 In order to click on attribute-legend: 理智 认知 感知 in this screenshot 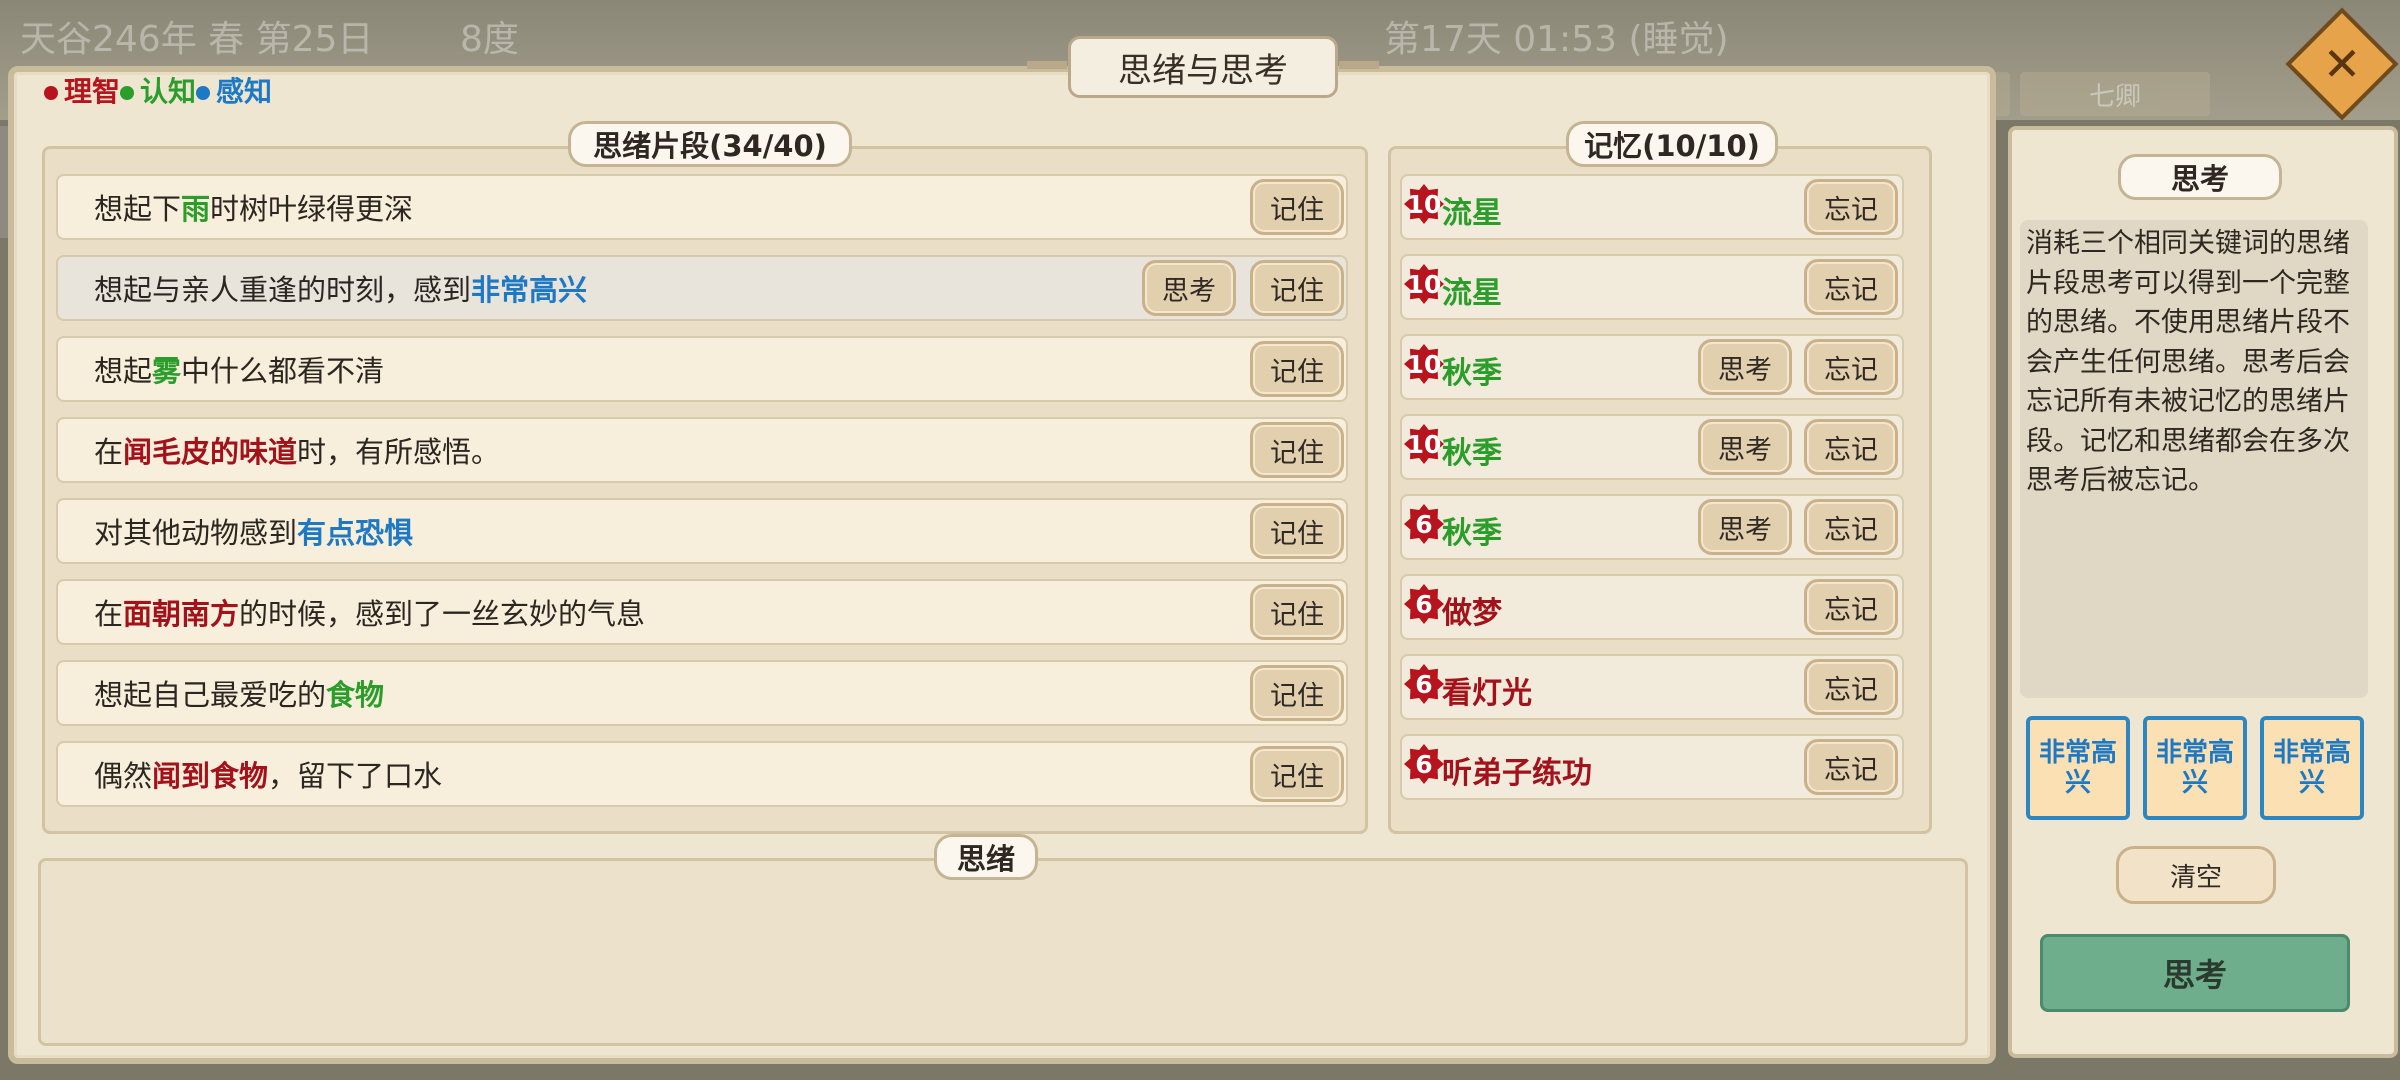, I will do `click(158, 90)`.